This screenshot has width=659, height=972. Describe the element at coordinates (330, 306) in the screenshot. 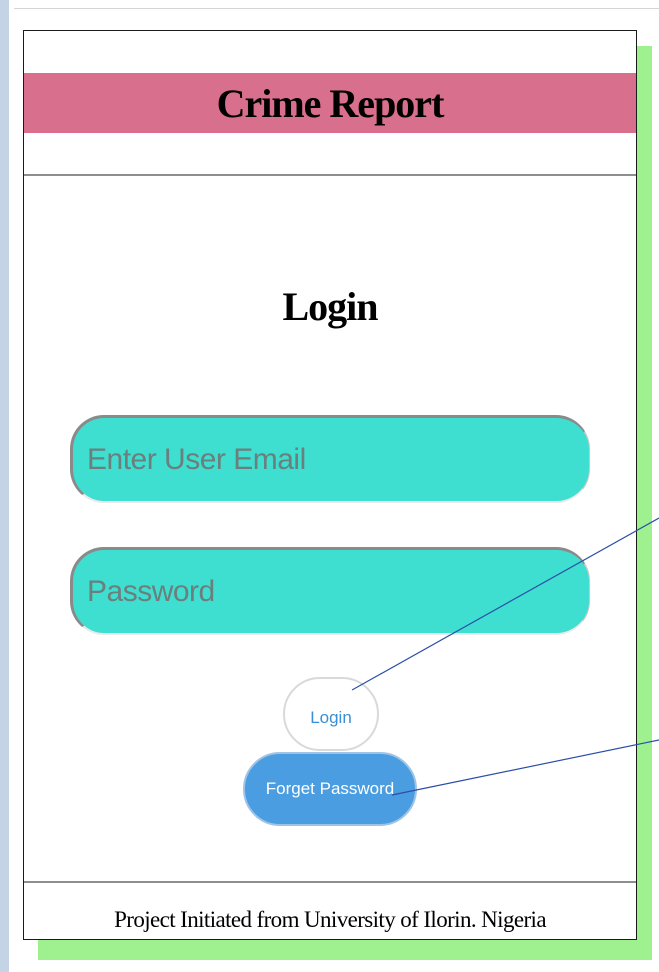

I see `page-title: Login` at that location.